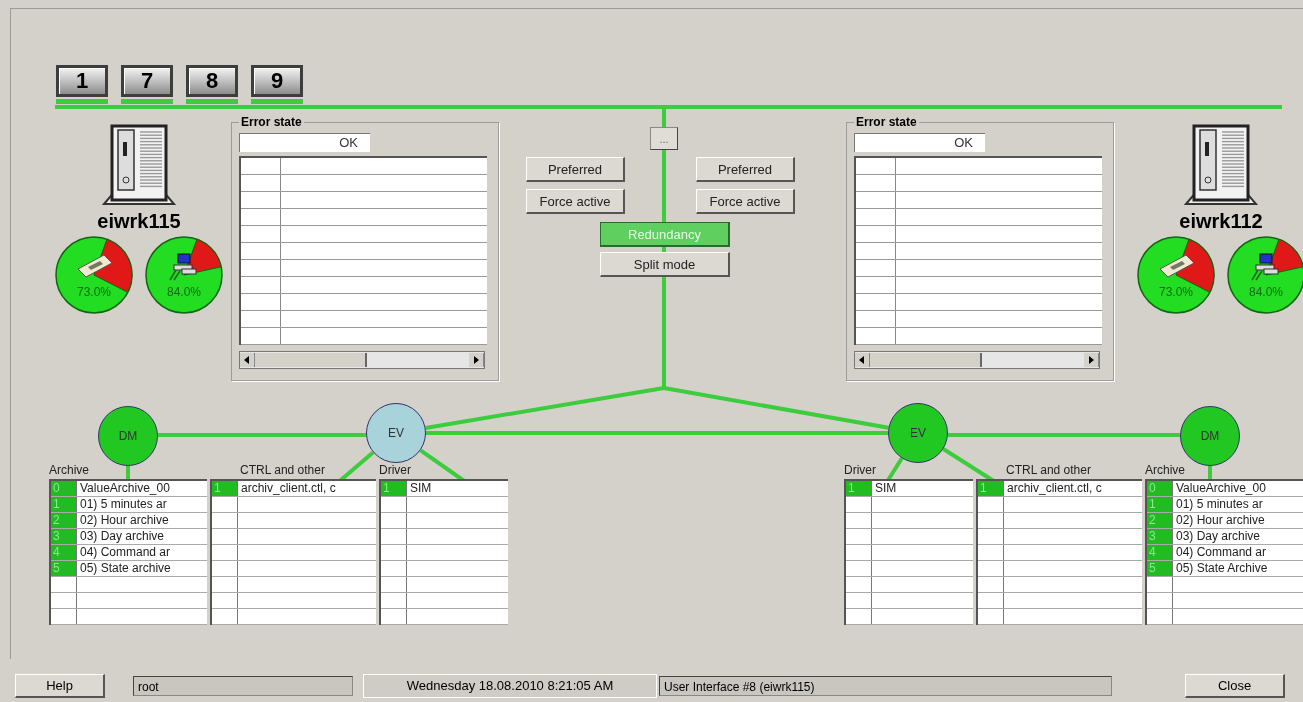 This screenshot has height=702, width=1303. What do you see at coordinates (60, 685) in the screenshot?
I see `help-button: Help` at bounding box center [60, 685].